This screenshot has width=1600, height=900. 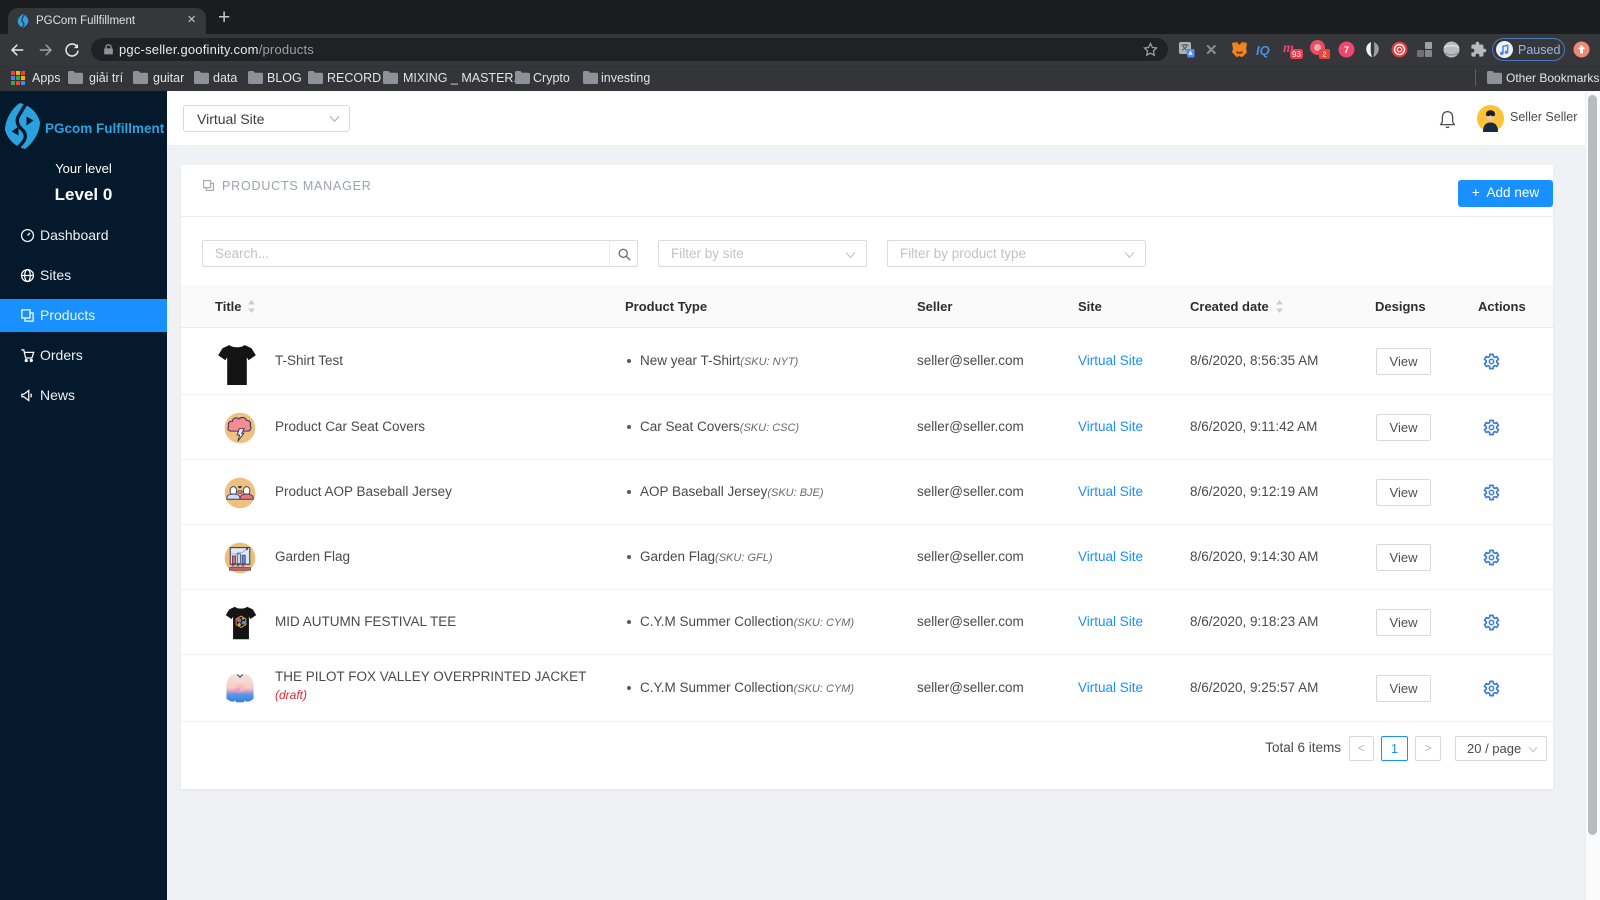 What do you see at coordinates (1324, 54) in the screenshot?
I see `svg-text: 2` at bounding box center [1324, 54].